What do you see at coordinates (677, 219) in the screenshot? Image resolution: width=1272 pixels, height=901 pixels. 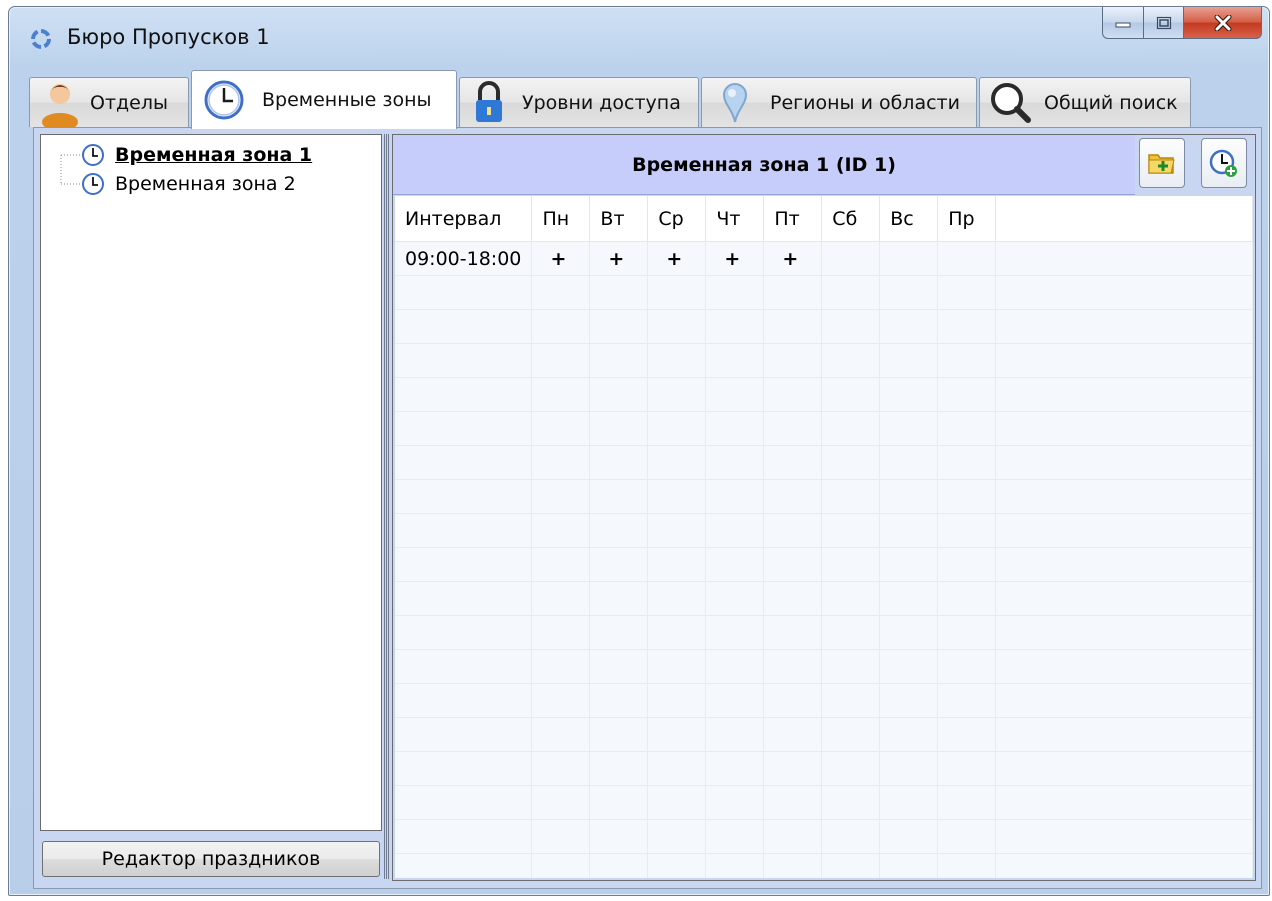 I see `column-header: Ср` at bounding box center [677, 219].